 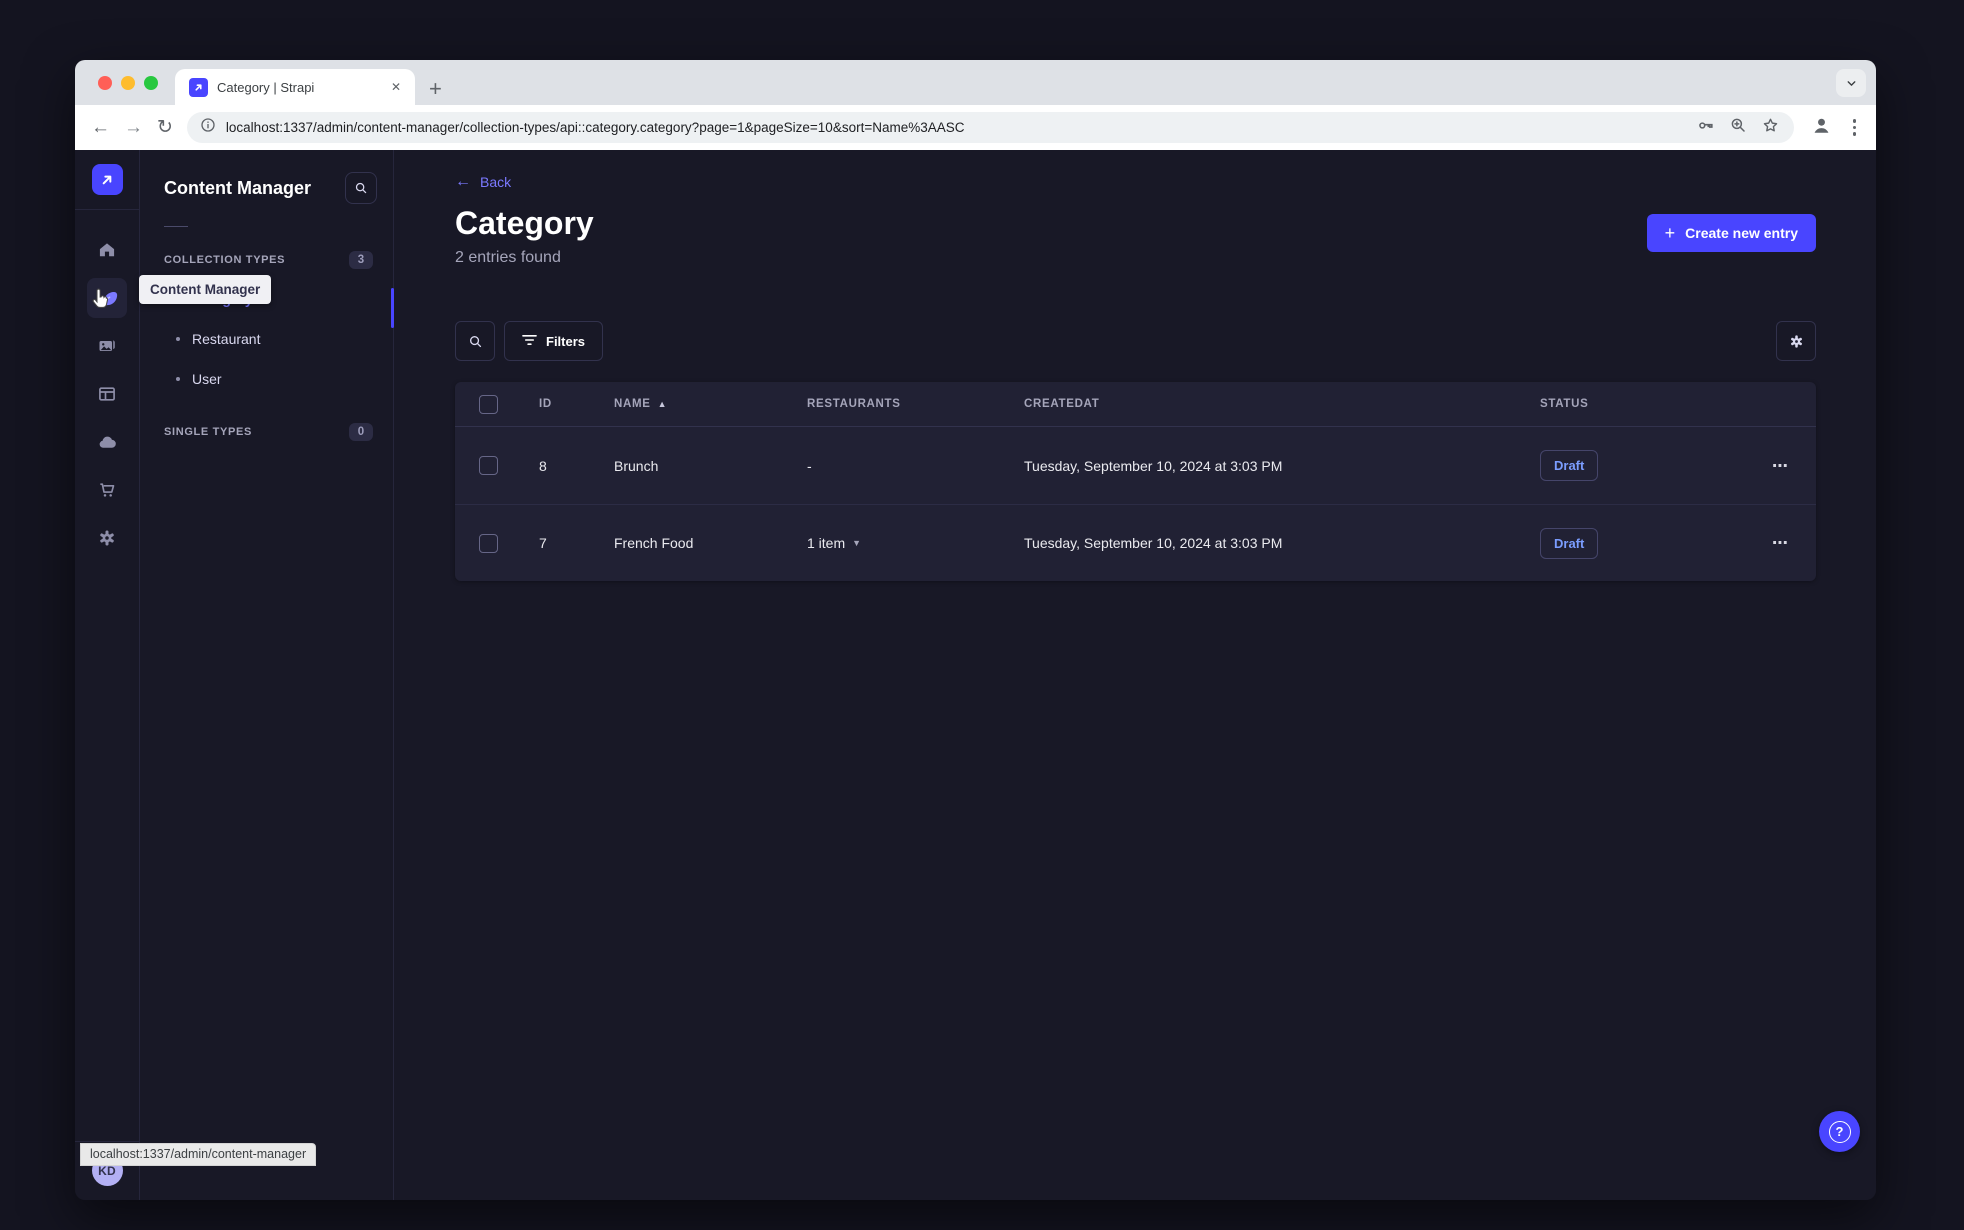 I want to click on cell-id: 7, so click(x=543, y=543).